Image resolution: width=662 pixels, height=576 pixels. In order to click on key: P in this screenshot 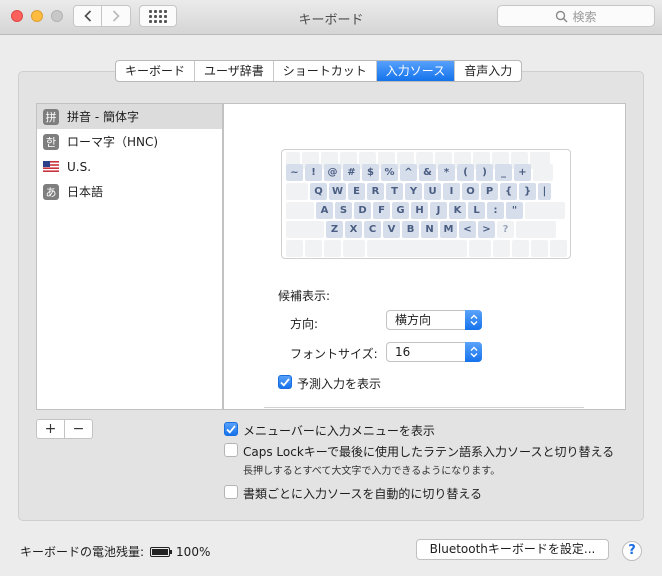, I will do `click(489, 191)`.